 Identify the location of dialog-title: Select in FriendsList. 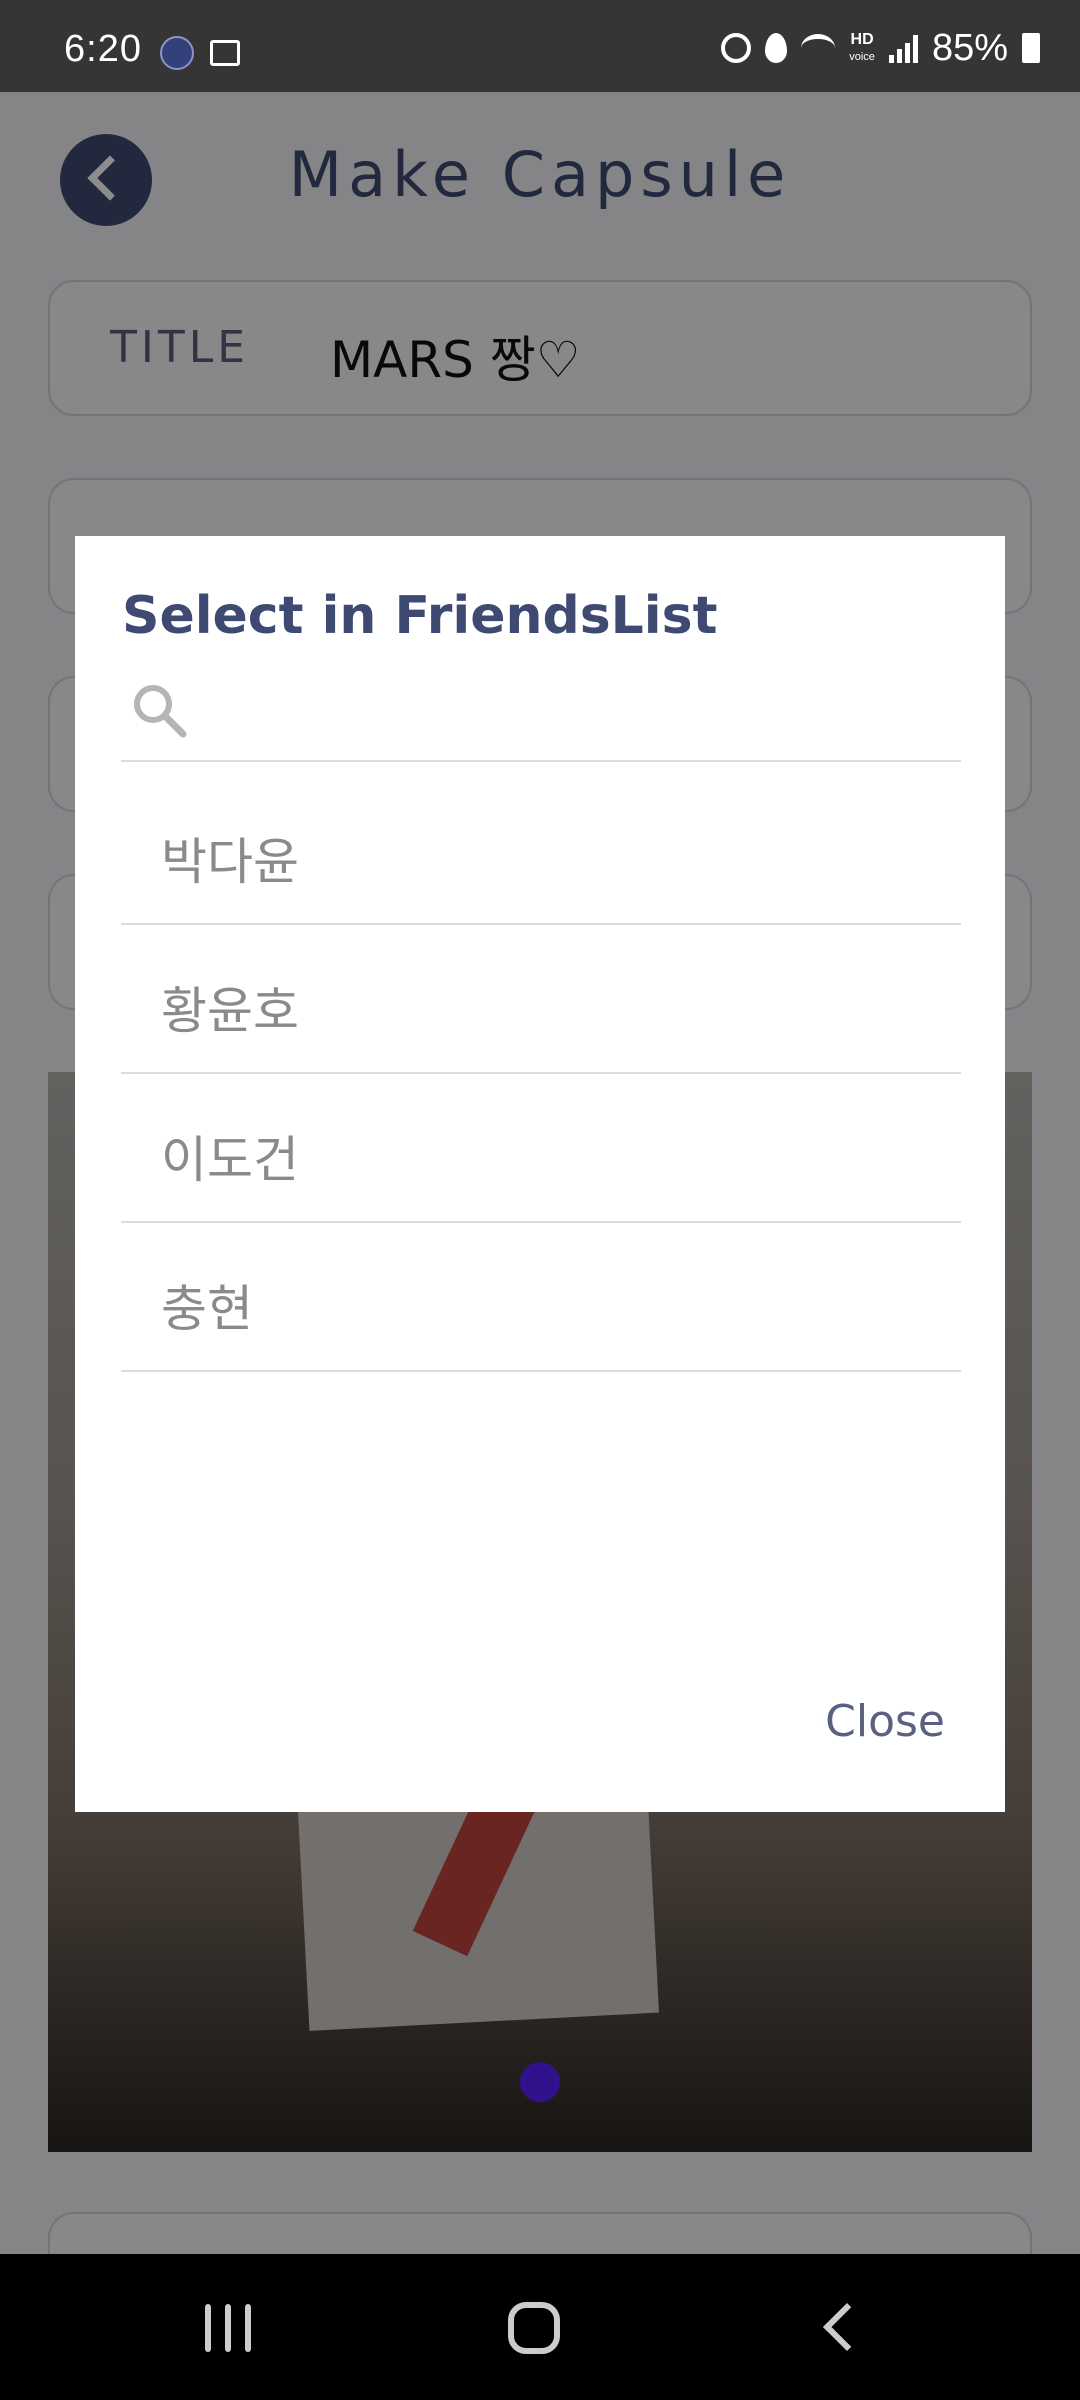
(420, 616).